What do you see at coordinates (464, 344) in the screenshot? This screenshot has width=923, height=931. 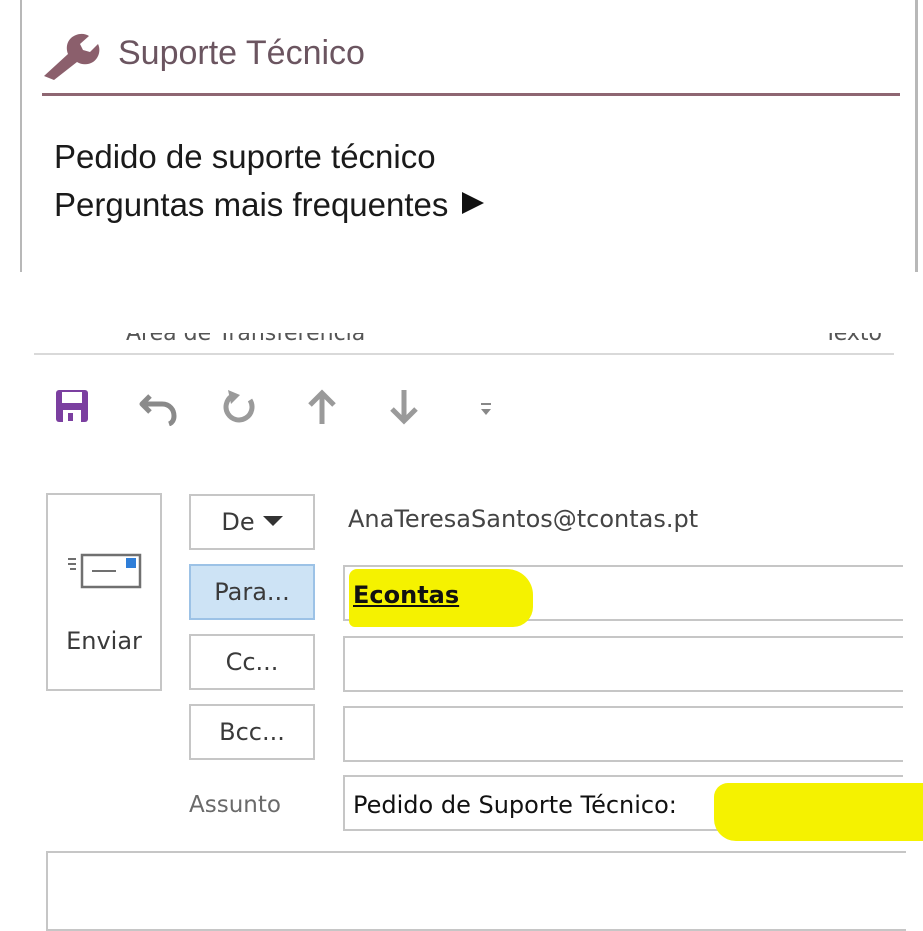 I see `ribbon-remnant: Área de Transferência Texto` at bounding box center [464, 344].